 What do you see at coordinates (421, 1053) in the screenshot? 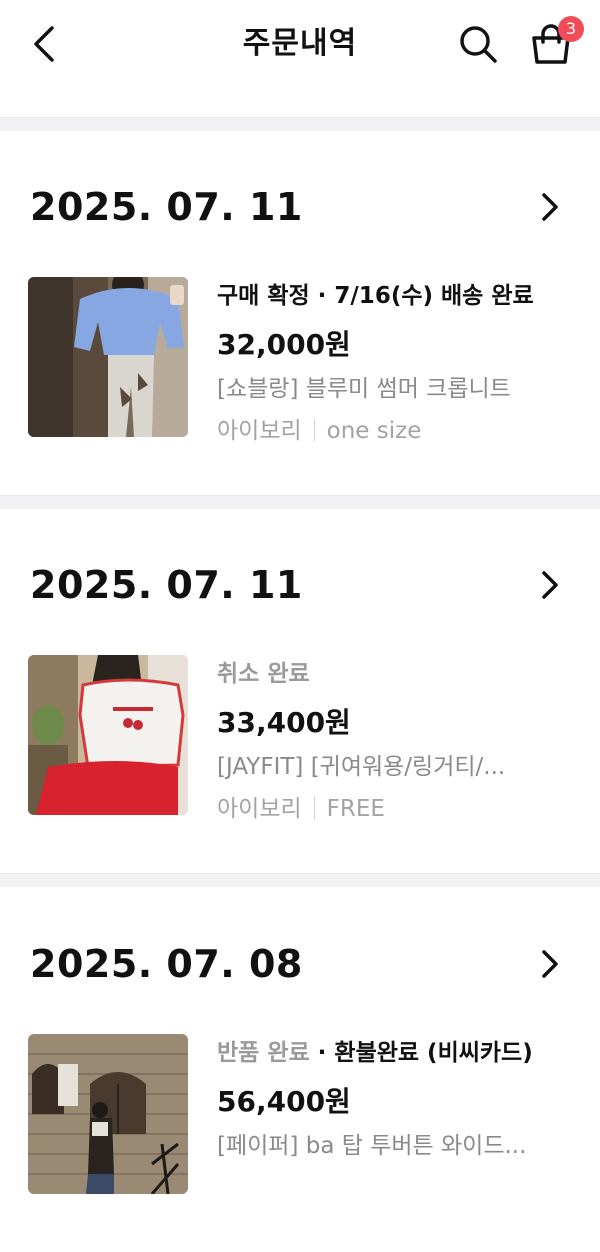
I see `status-detail: · 환불완료 (비씨카드)` at bounding box center [421, 1053].